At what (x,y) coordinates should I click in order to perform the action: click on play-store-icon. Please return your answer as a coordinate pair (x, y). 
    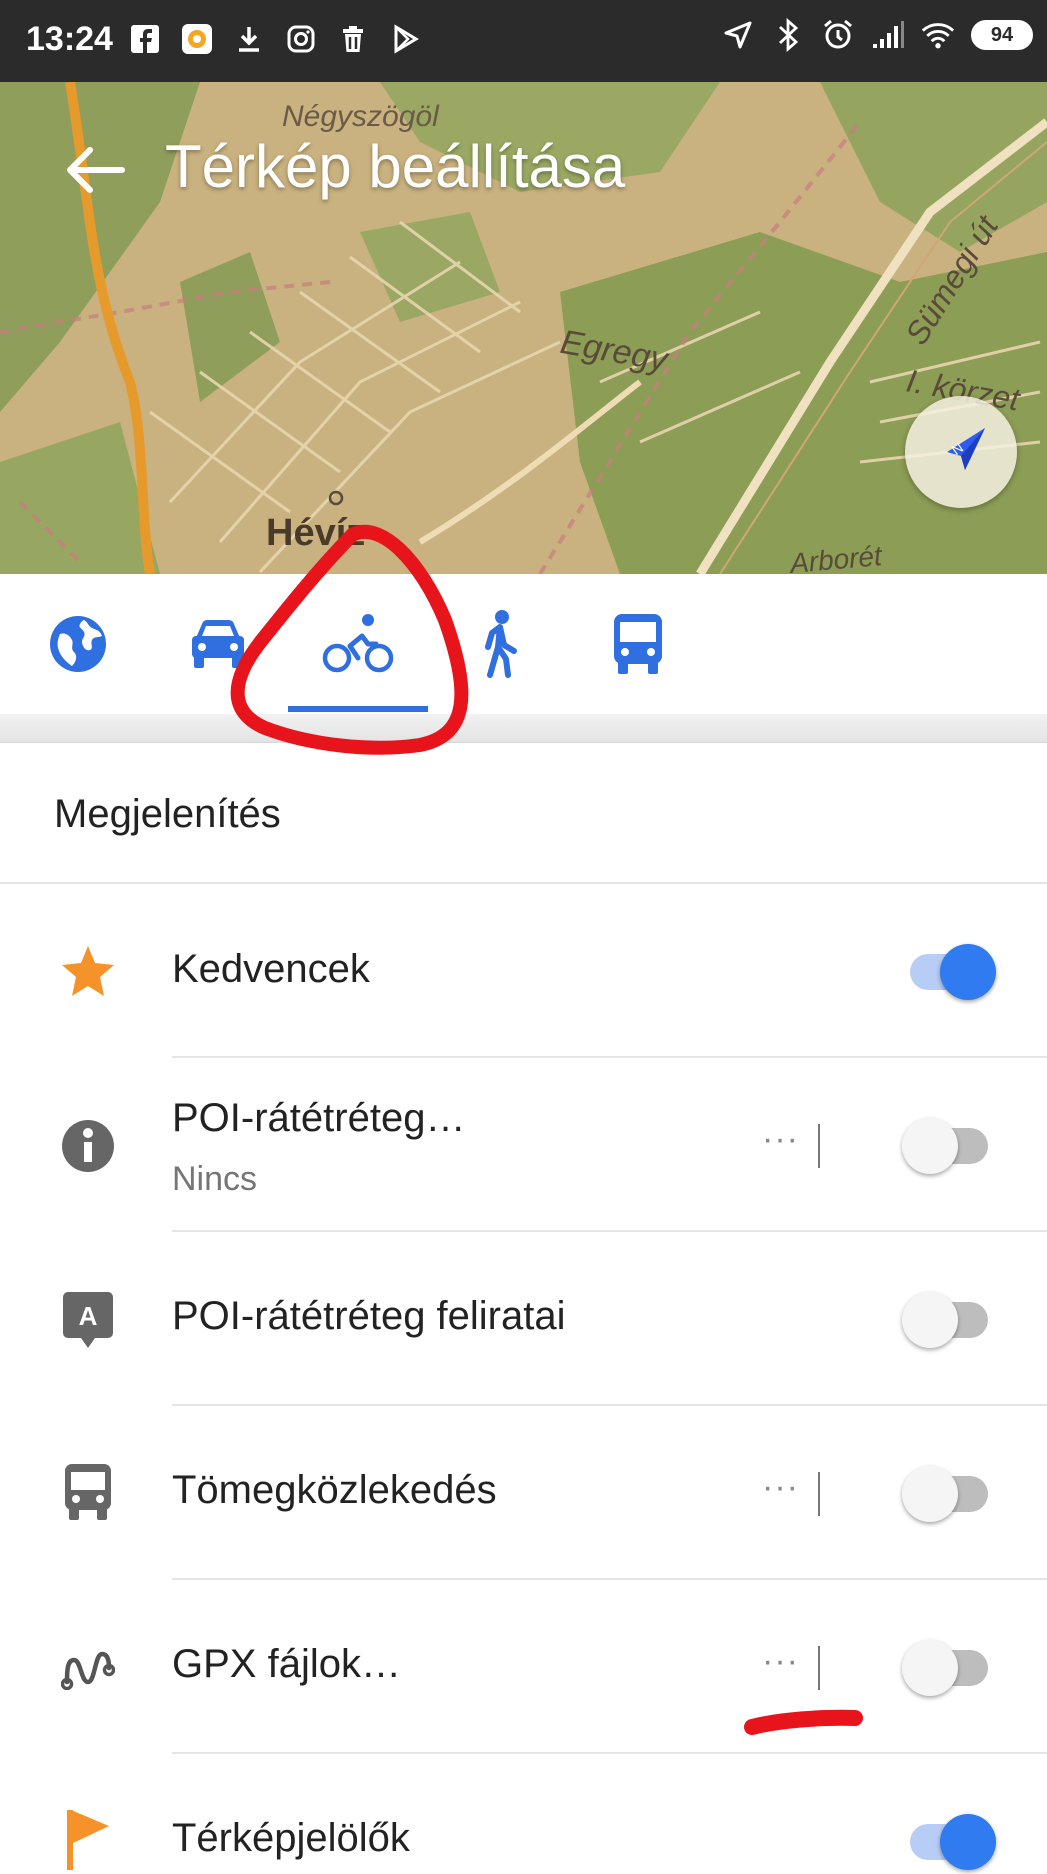
    Looking at the image, I should click on (405, 39).